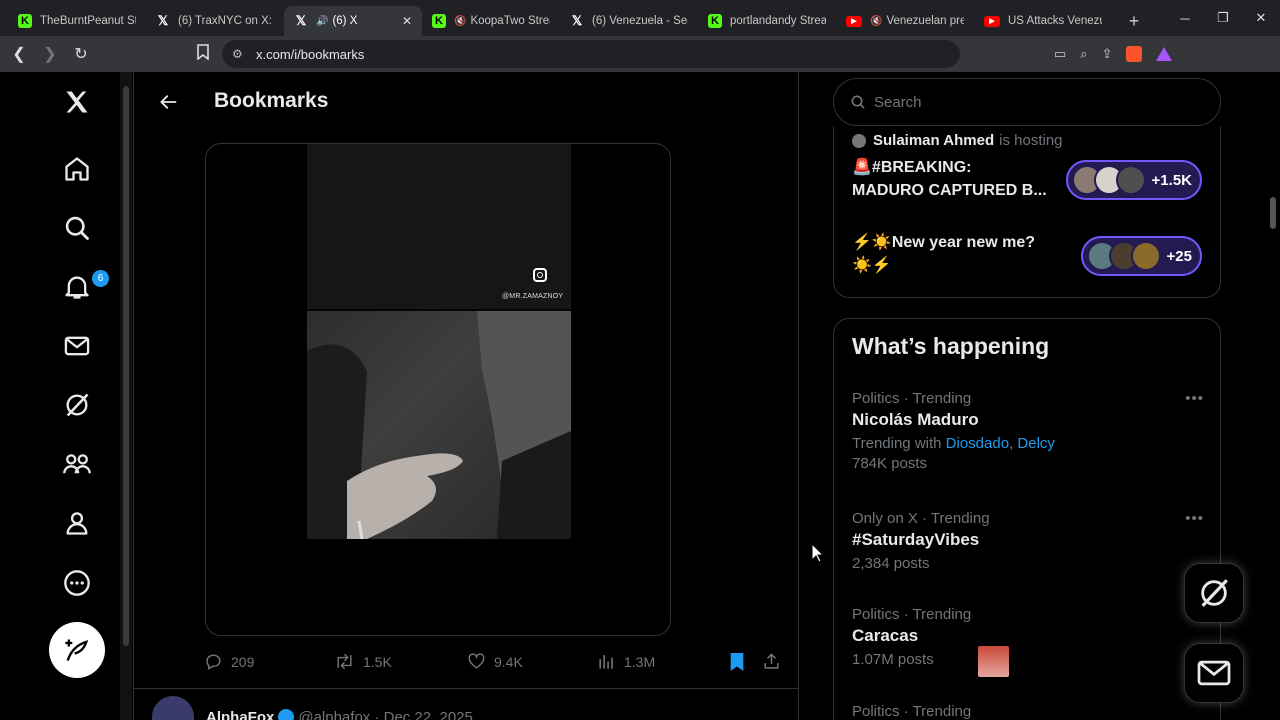 This screenshot has width=1280, height=720. I want to click on trend-link-delcy: Delcy, so click(1036, 443).